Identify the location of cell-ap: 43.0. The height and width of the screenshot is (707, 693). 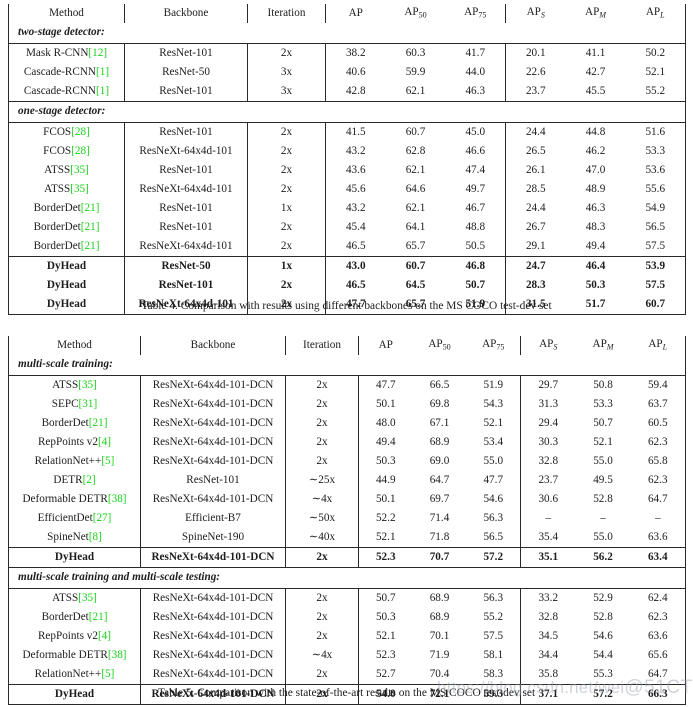
(355, 265).